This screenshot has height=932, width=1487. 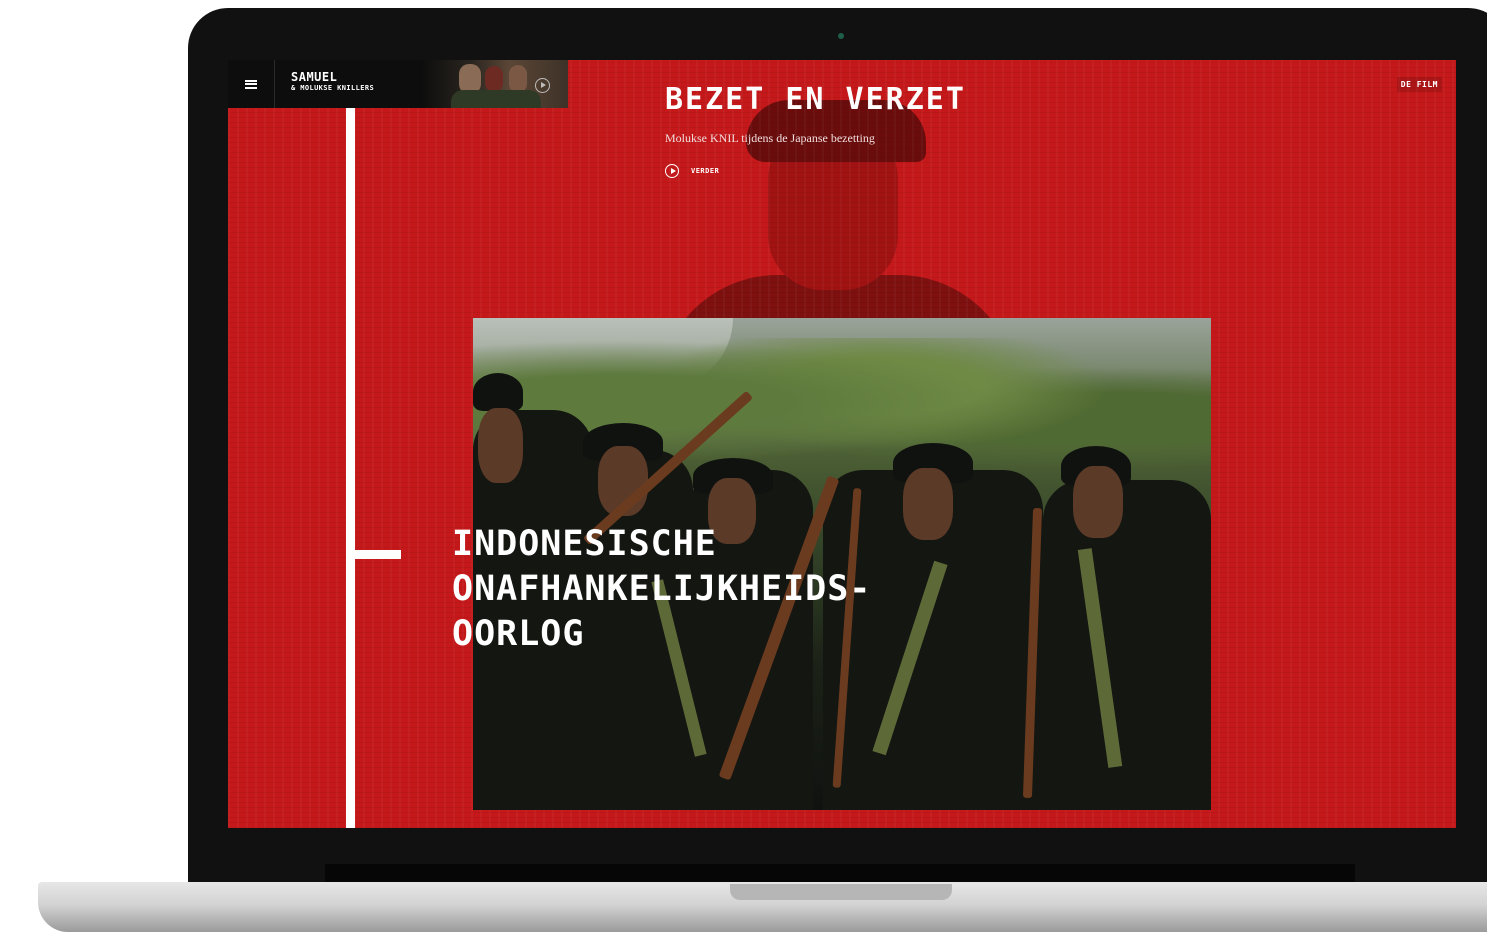 What do you see at coordinates (542, 85) in the screenshot?
I see `play-icon` at bounding box center [542, 85].